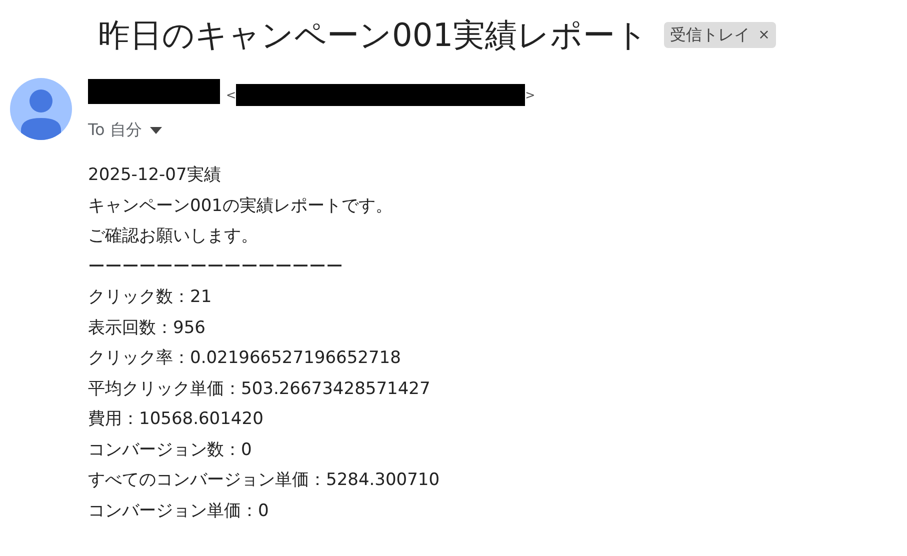 The width and height of the screenshot is (907, 556). What do you see at coordinates (216, 267) in the screenshot?
I see `body-line: ーーーーーーーーーーーーーーー` at bounding box center [216, 267].